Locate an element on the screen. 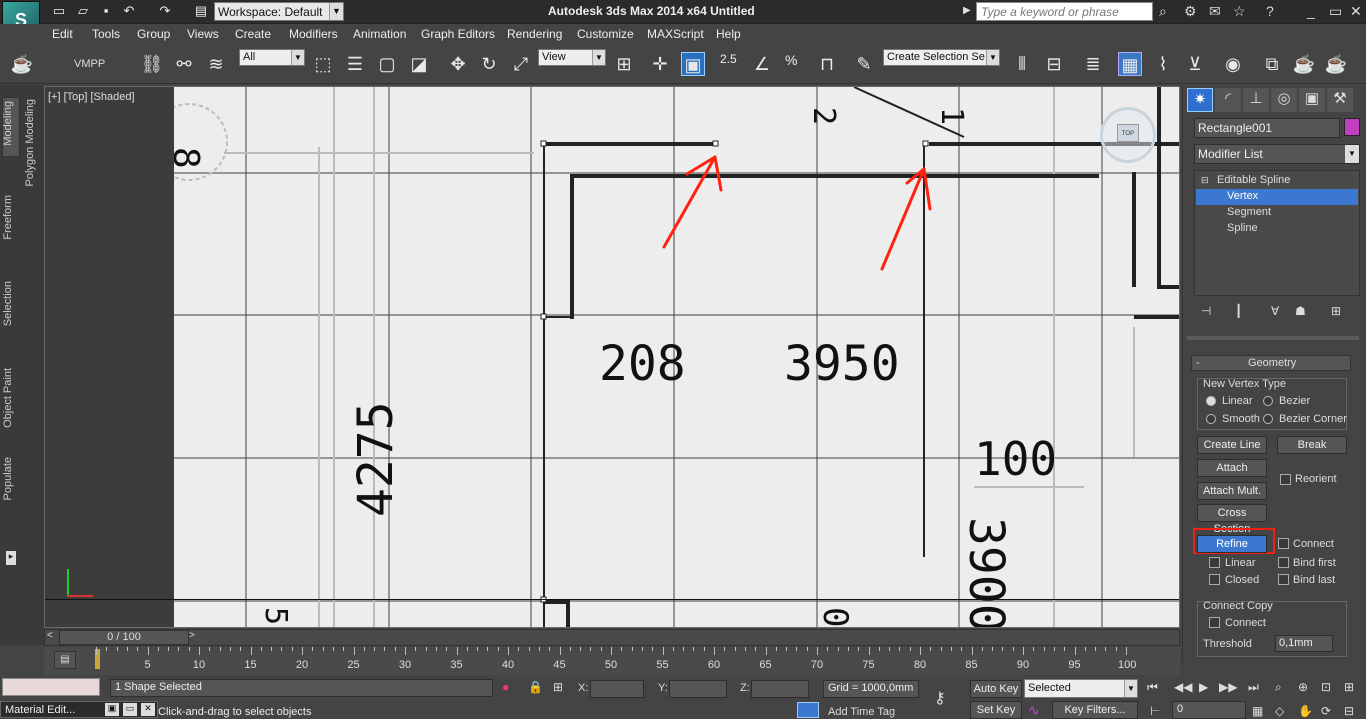 This screenshot has height=719, width=1366. key-icon: ⚷ is located at coordinates (940, 698).